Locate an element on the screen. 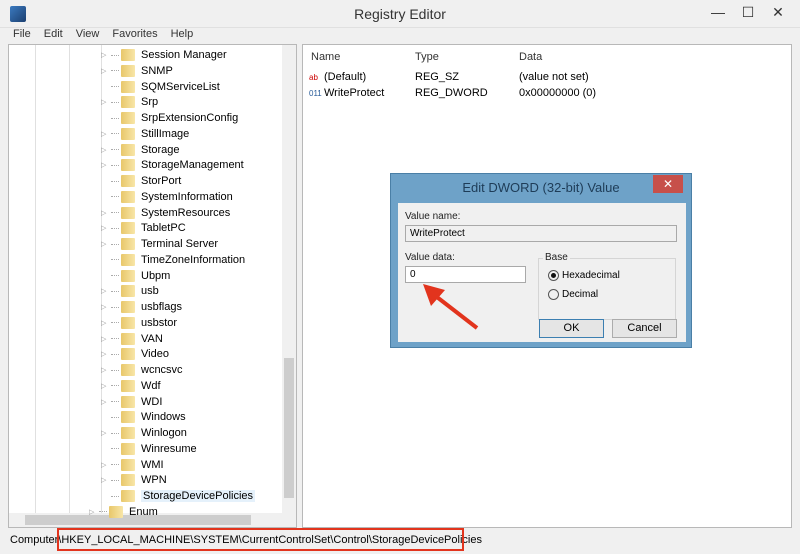 The height and width of the screenshot is (554, 800). tree-item: ▷ WPN is located at coordinates (134, 480).